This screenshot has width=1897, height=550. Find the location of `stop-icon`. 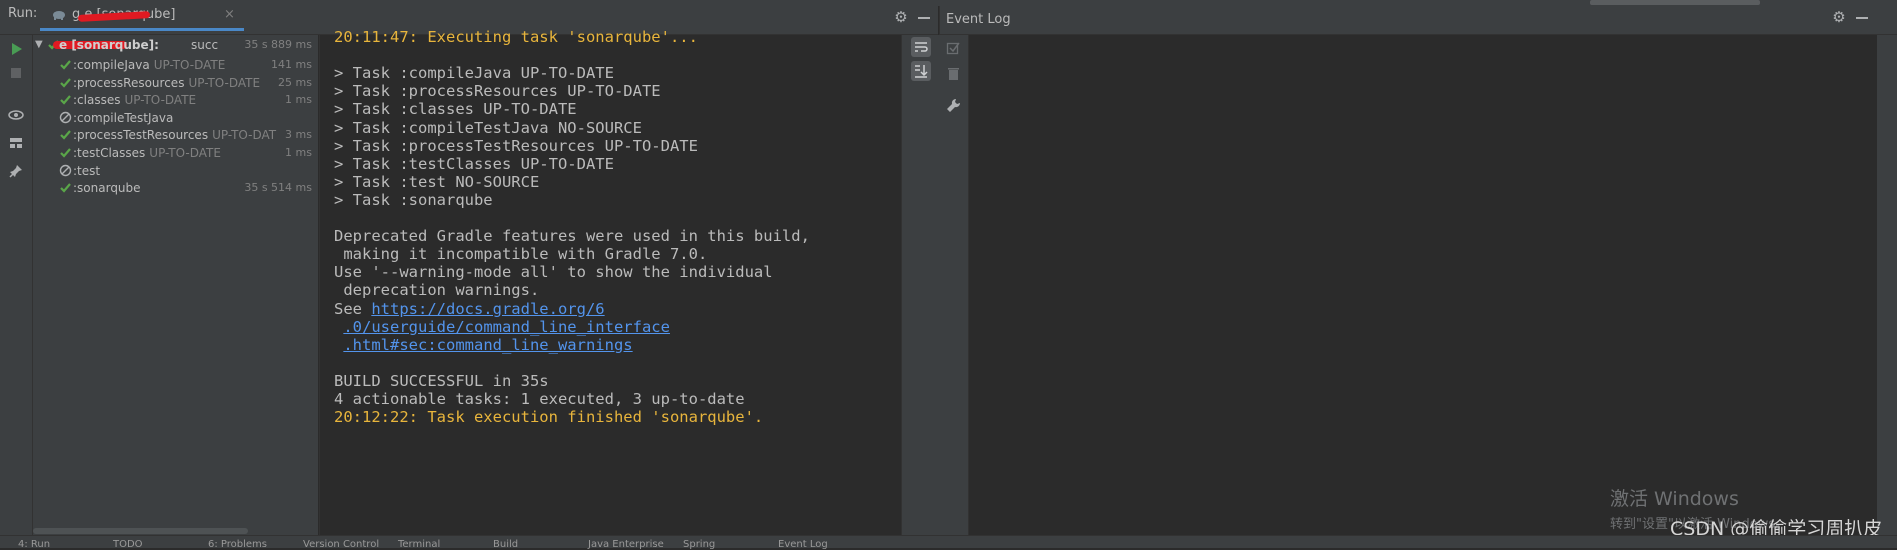

stop-icon is located at coordinates (16, 73).